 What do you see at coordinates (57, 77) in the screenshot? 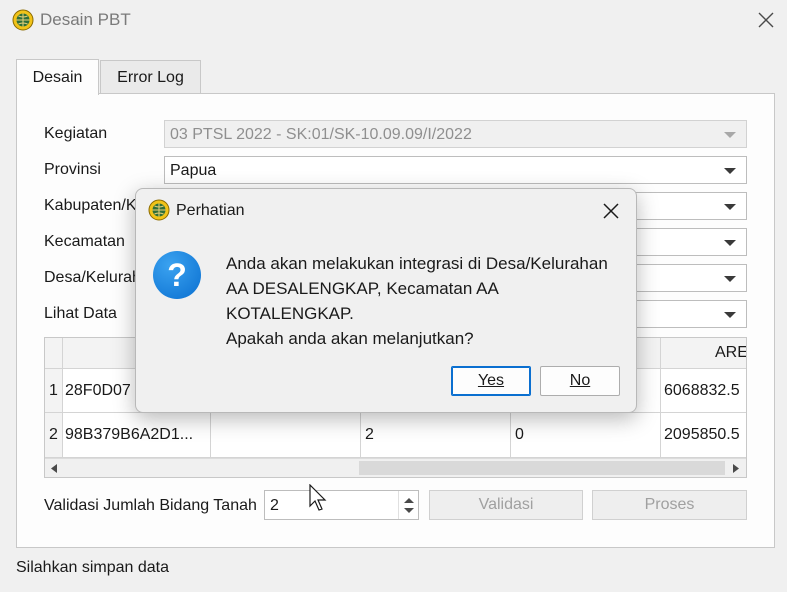
I see `tab-desain: Desain` at bounding box center [57, 77].